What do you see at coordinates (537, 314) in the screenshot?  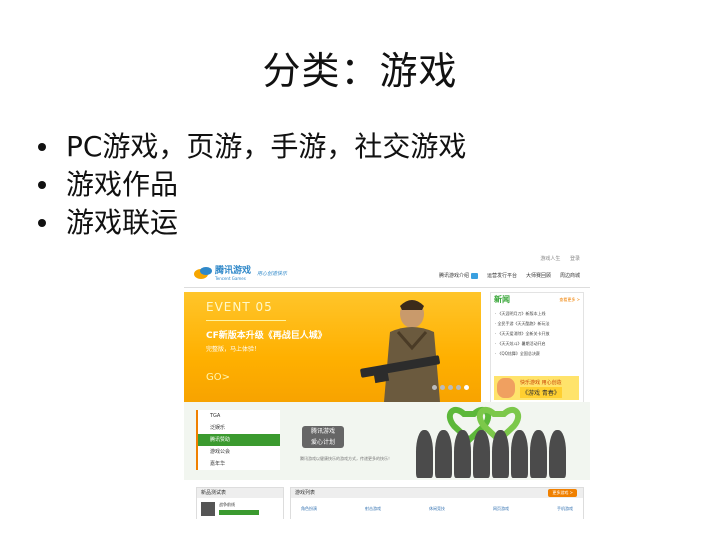 I see `news-item: · 《天涯明月刀》新版本上线` at bounding box center [537, 314].